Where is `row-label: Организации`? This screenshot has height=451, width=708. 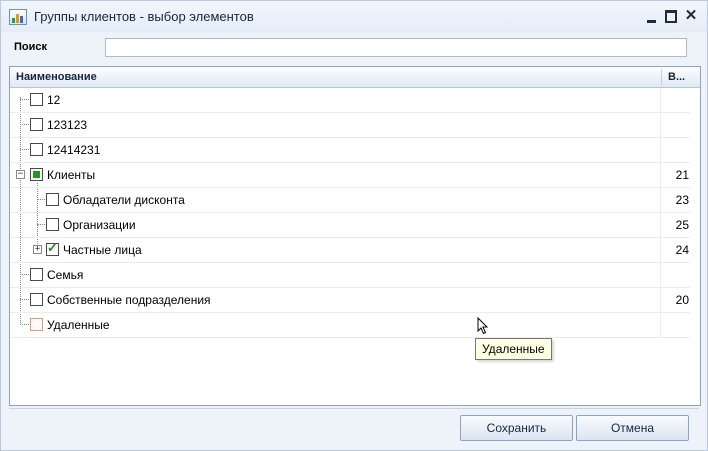 row-label: Организации is located at coordinates (99, 225).